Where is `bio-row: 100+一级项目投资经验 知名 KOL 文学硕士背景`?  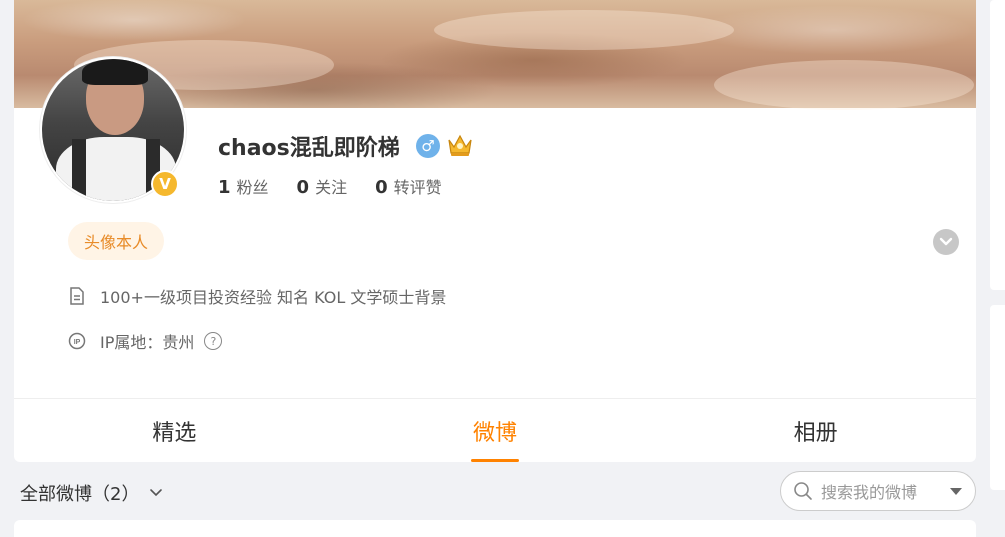
bio-row: 100+一级项目投资经验 知名 KOL 文学硕士背景 is located at coordinates (257, 296).